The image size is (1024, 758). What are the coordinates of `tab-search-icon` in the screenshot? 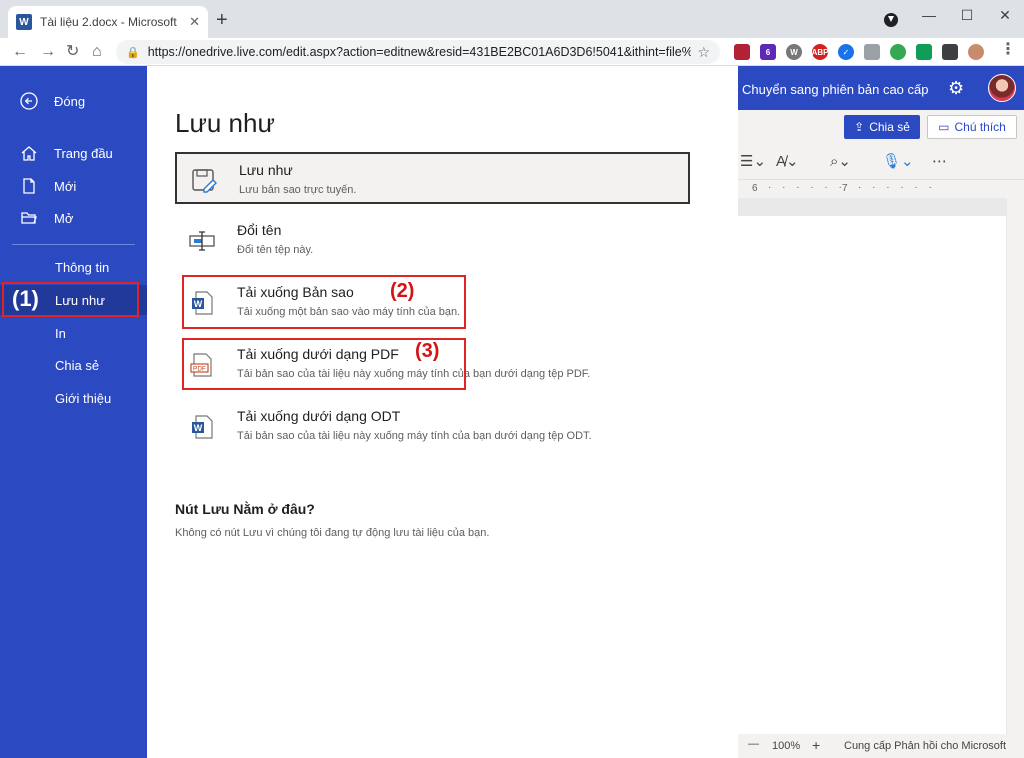 It's located at (891, 20).